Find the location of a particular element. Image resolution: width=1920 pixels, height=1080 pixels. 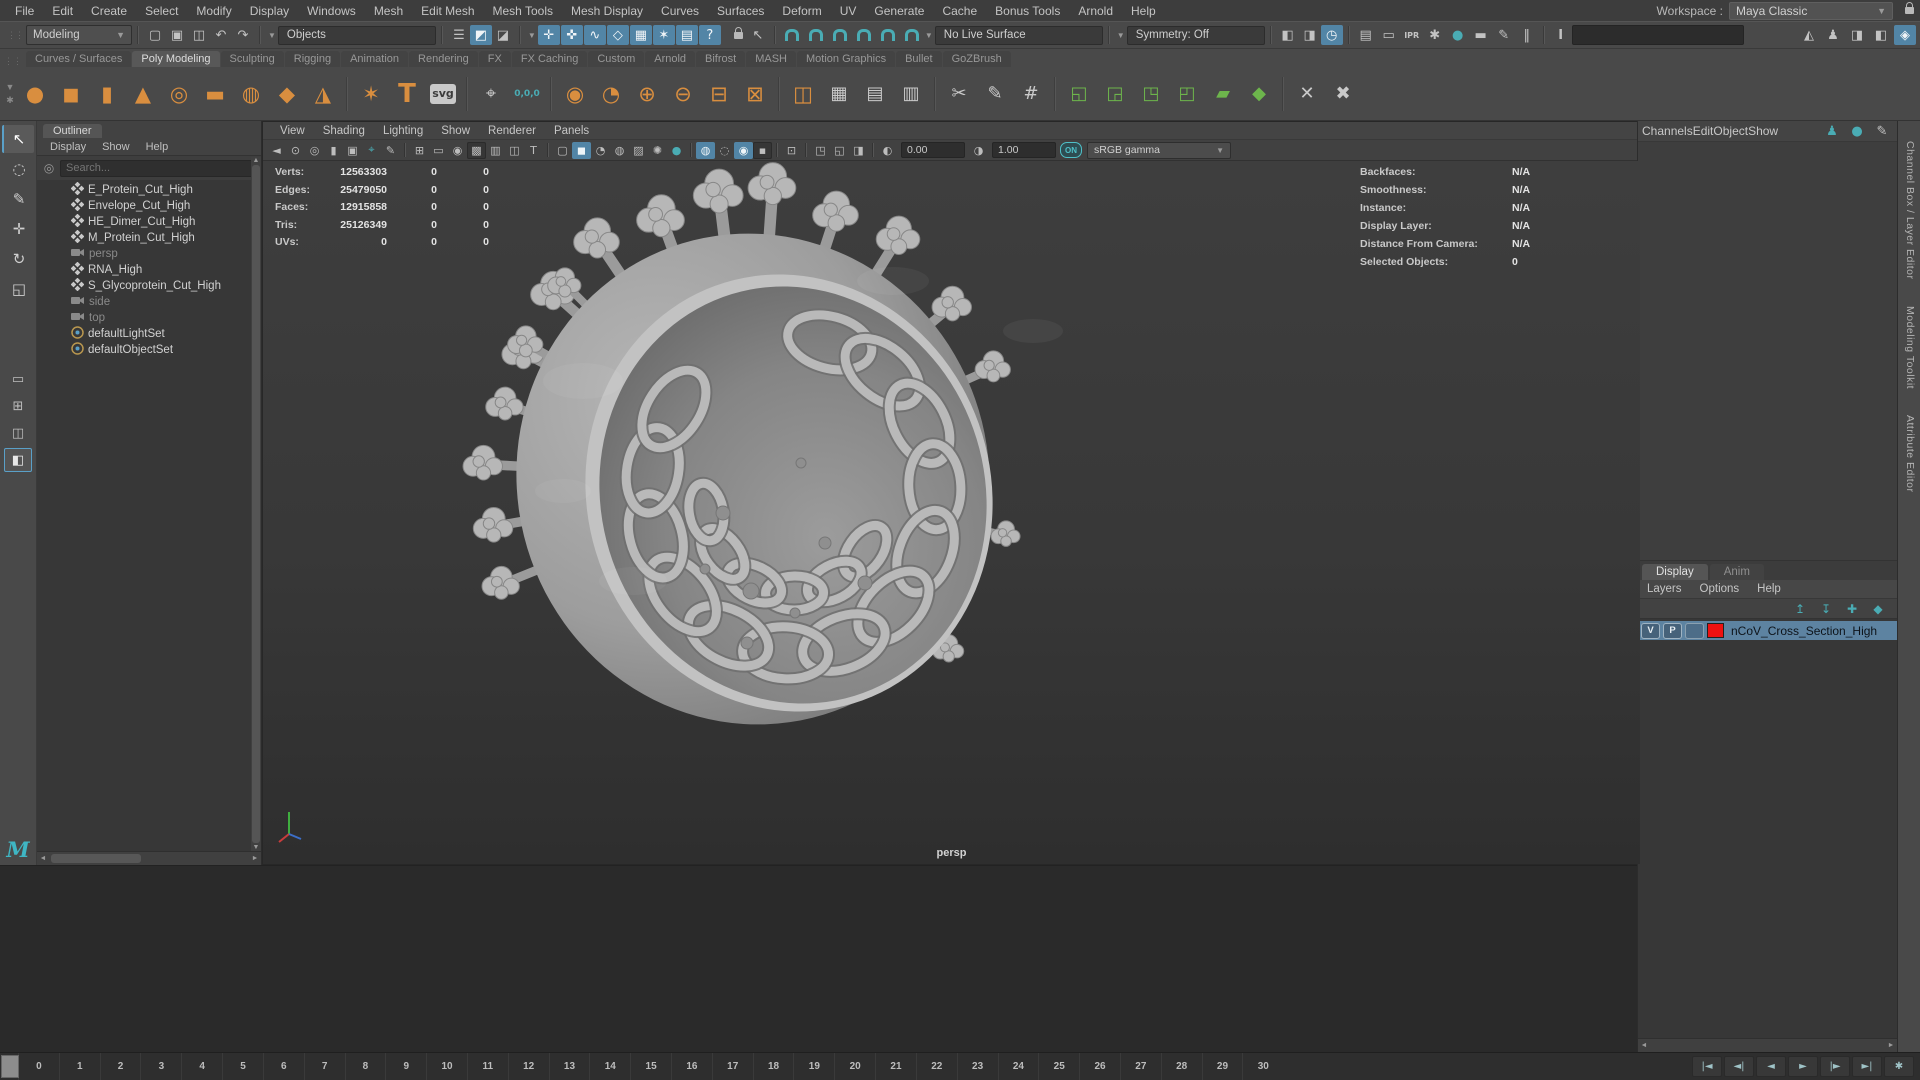

mirror-icon: ◫ is located at coordinates (803, 94).